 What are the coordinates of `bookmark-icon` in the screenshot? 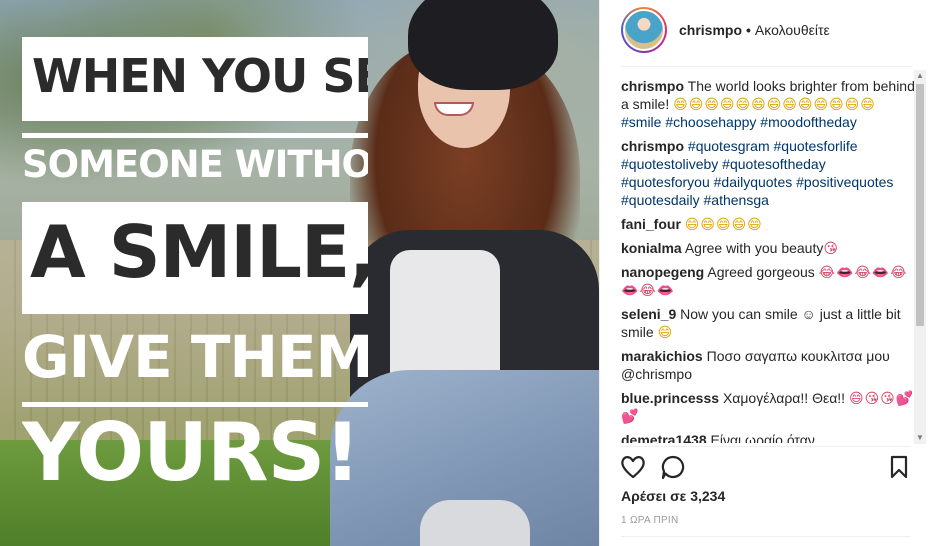 It's located at (899, 467).